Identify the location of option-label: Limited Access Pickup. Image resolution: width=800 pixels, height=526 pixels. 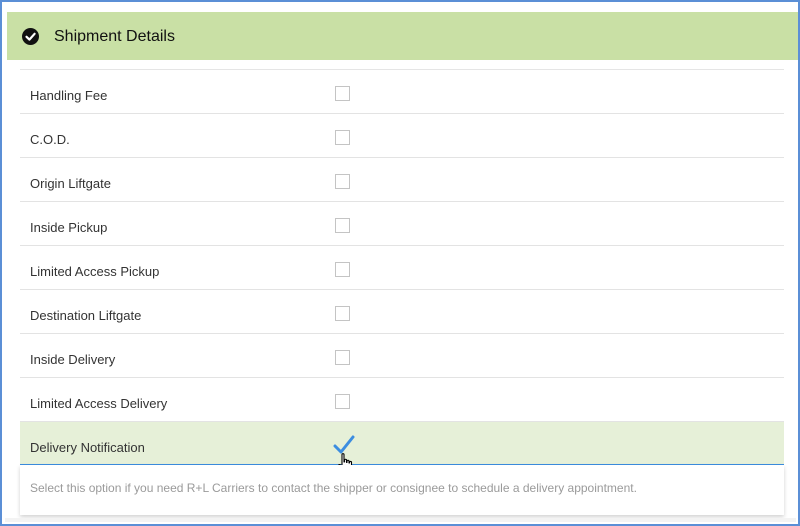
(95, 271).